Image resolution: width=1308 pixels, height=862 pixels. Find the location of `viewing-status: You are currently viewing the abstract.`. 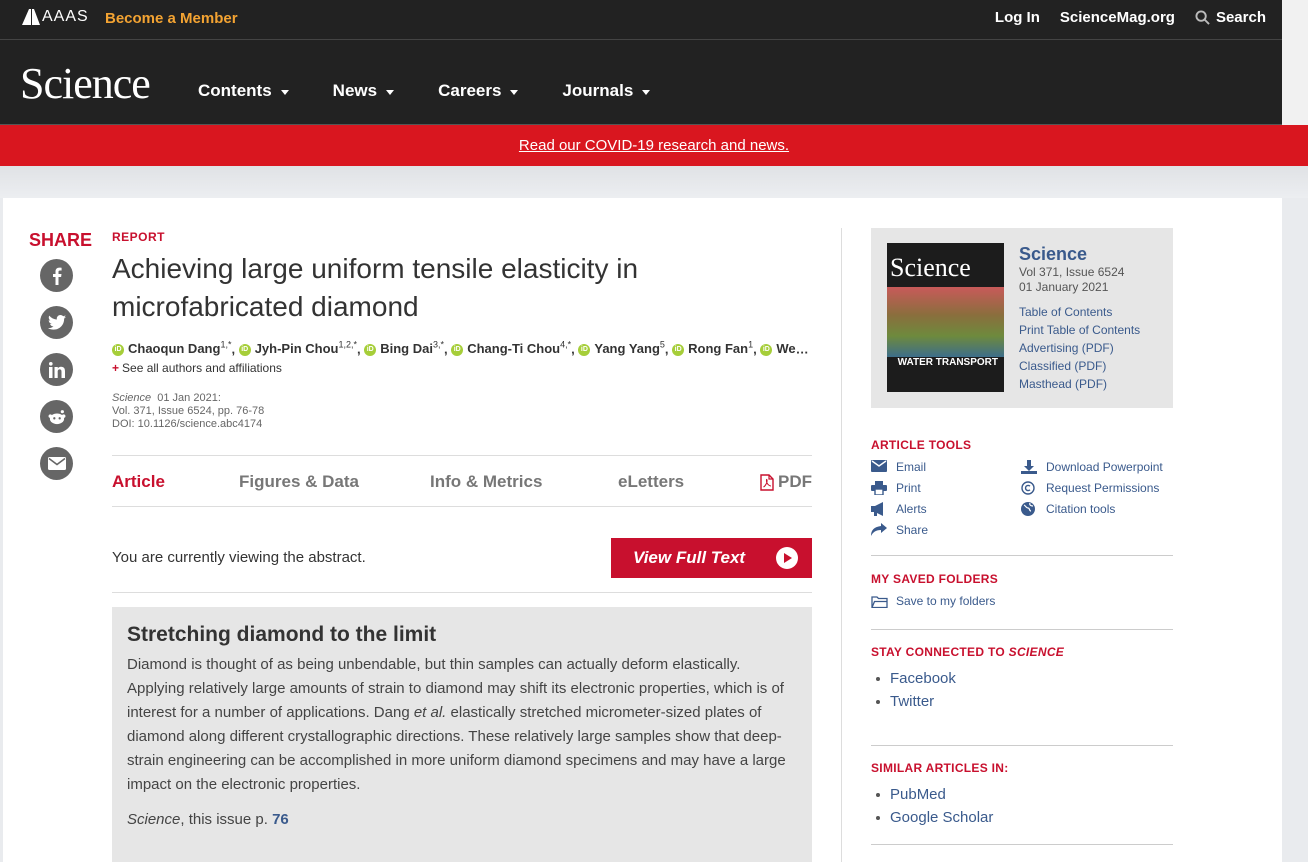

viewing-status: You are currently viewing the abstract. is located at coordinates (239, 558).